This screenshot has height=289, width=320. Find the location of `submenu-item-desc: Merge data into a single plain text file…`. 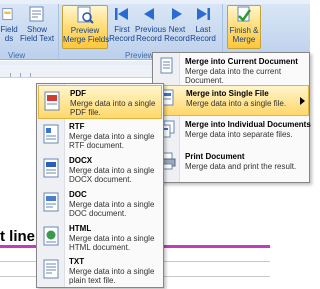

submenu-item-desc: Merge data into a single plain text file… is located at coordinates (112, 276).